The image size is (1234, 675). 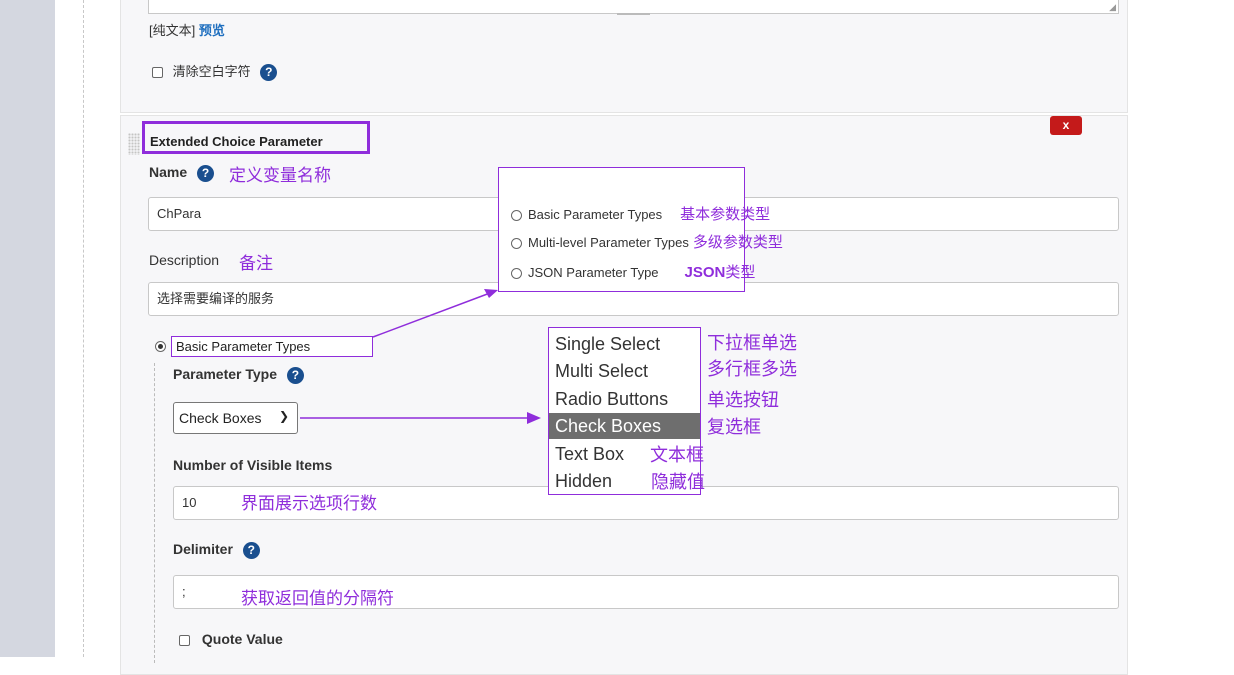 I want to click on option-radio-buttons: Radio Buttons, so click(x=624, y=399).